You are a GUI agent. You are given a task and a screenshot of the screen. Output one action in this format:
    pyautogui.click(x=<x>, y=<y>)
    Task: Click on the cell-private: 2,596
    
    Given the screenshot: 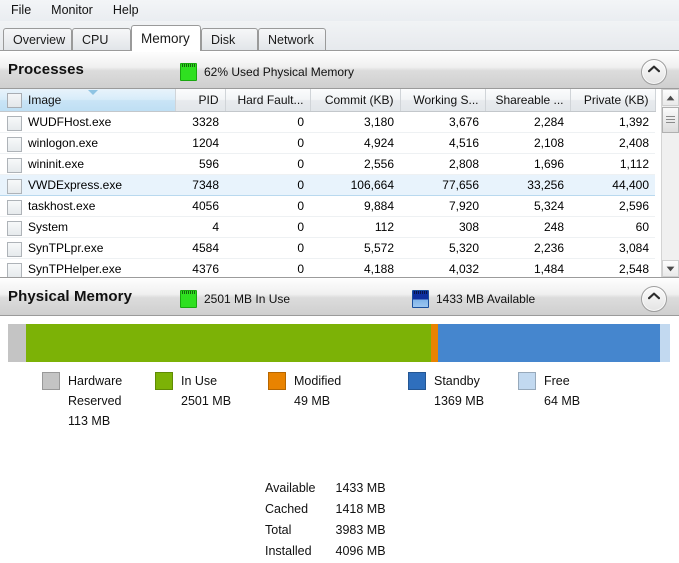 What is the action you would take?
    pyautogui.click(x=612, y=206)
    